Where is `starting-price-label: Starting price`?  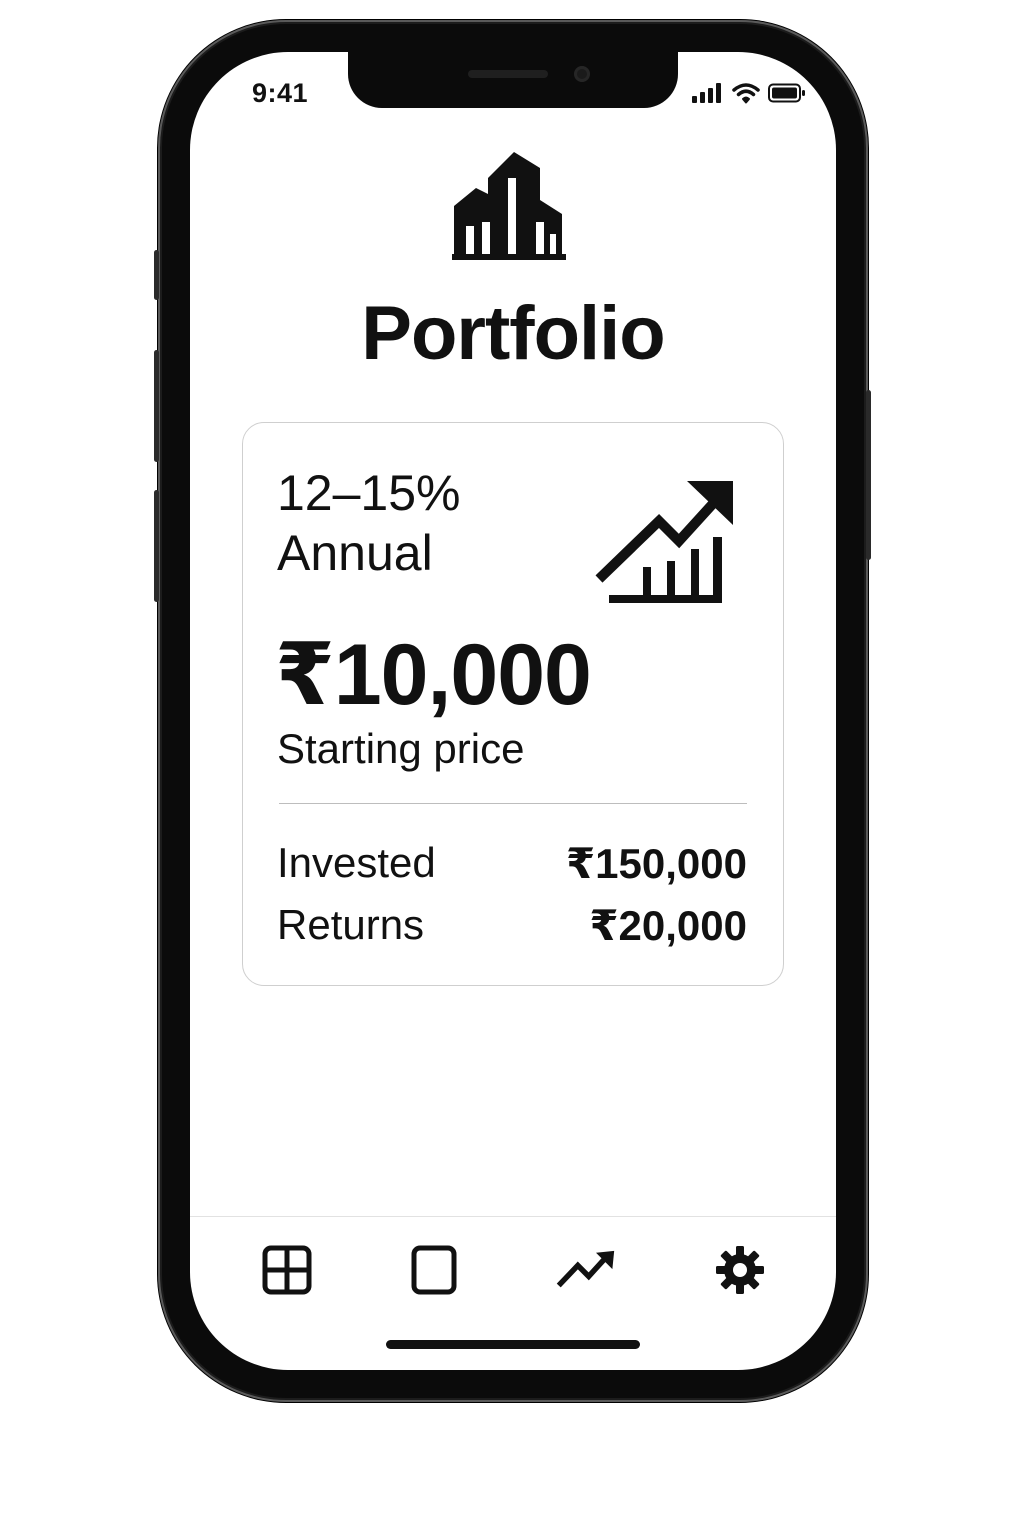
starting-price-label: Starting price is located at coordinates (401, 748).